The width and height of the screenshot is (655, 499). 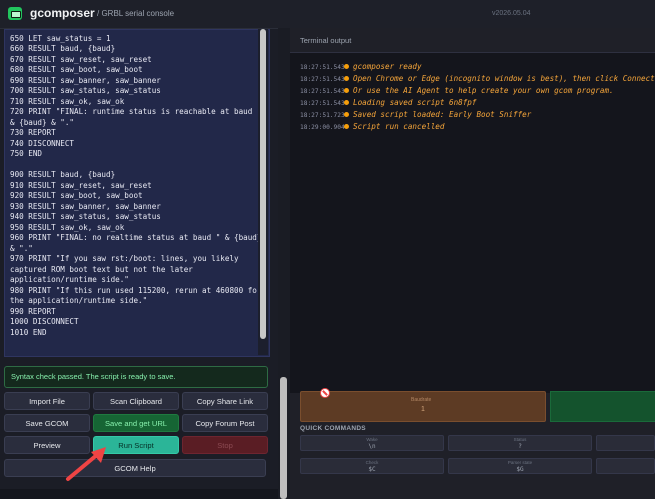 I want to click on quick-command-label: Parser state, so click(x=520, y=462).